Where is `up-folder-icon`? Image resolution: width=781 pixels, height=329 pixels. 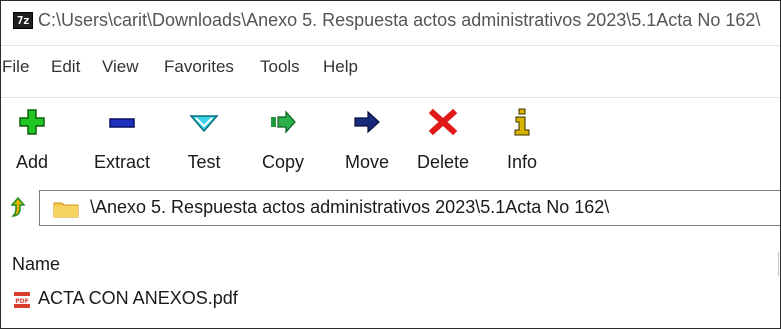 up-folder-icon is located at coordinates (18, 207).